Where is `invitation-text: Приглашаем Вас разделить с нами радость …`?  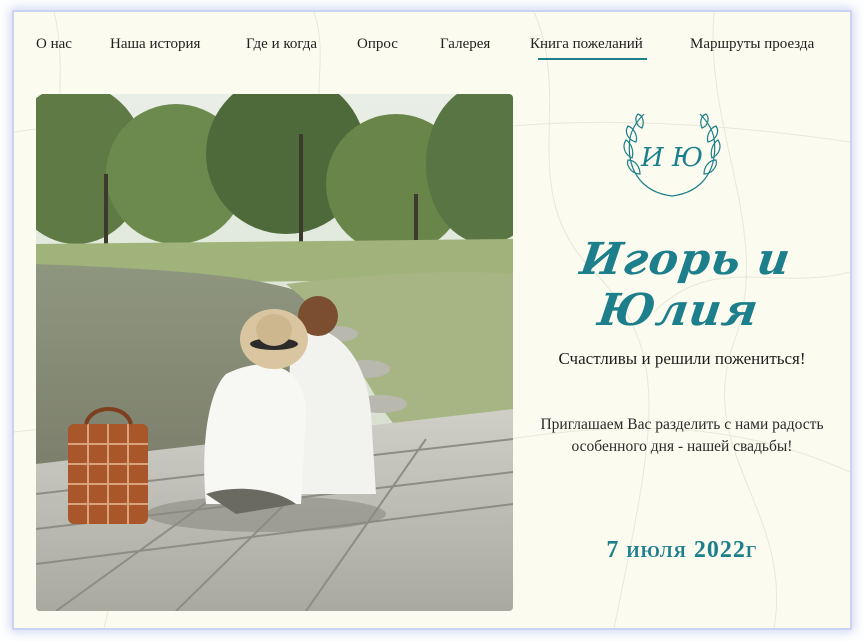
invitation-text: Приглашаем Вас разделить с нами радость … is located at coordinates (682, 435).